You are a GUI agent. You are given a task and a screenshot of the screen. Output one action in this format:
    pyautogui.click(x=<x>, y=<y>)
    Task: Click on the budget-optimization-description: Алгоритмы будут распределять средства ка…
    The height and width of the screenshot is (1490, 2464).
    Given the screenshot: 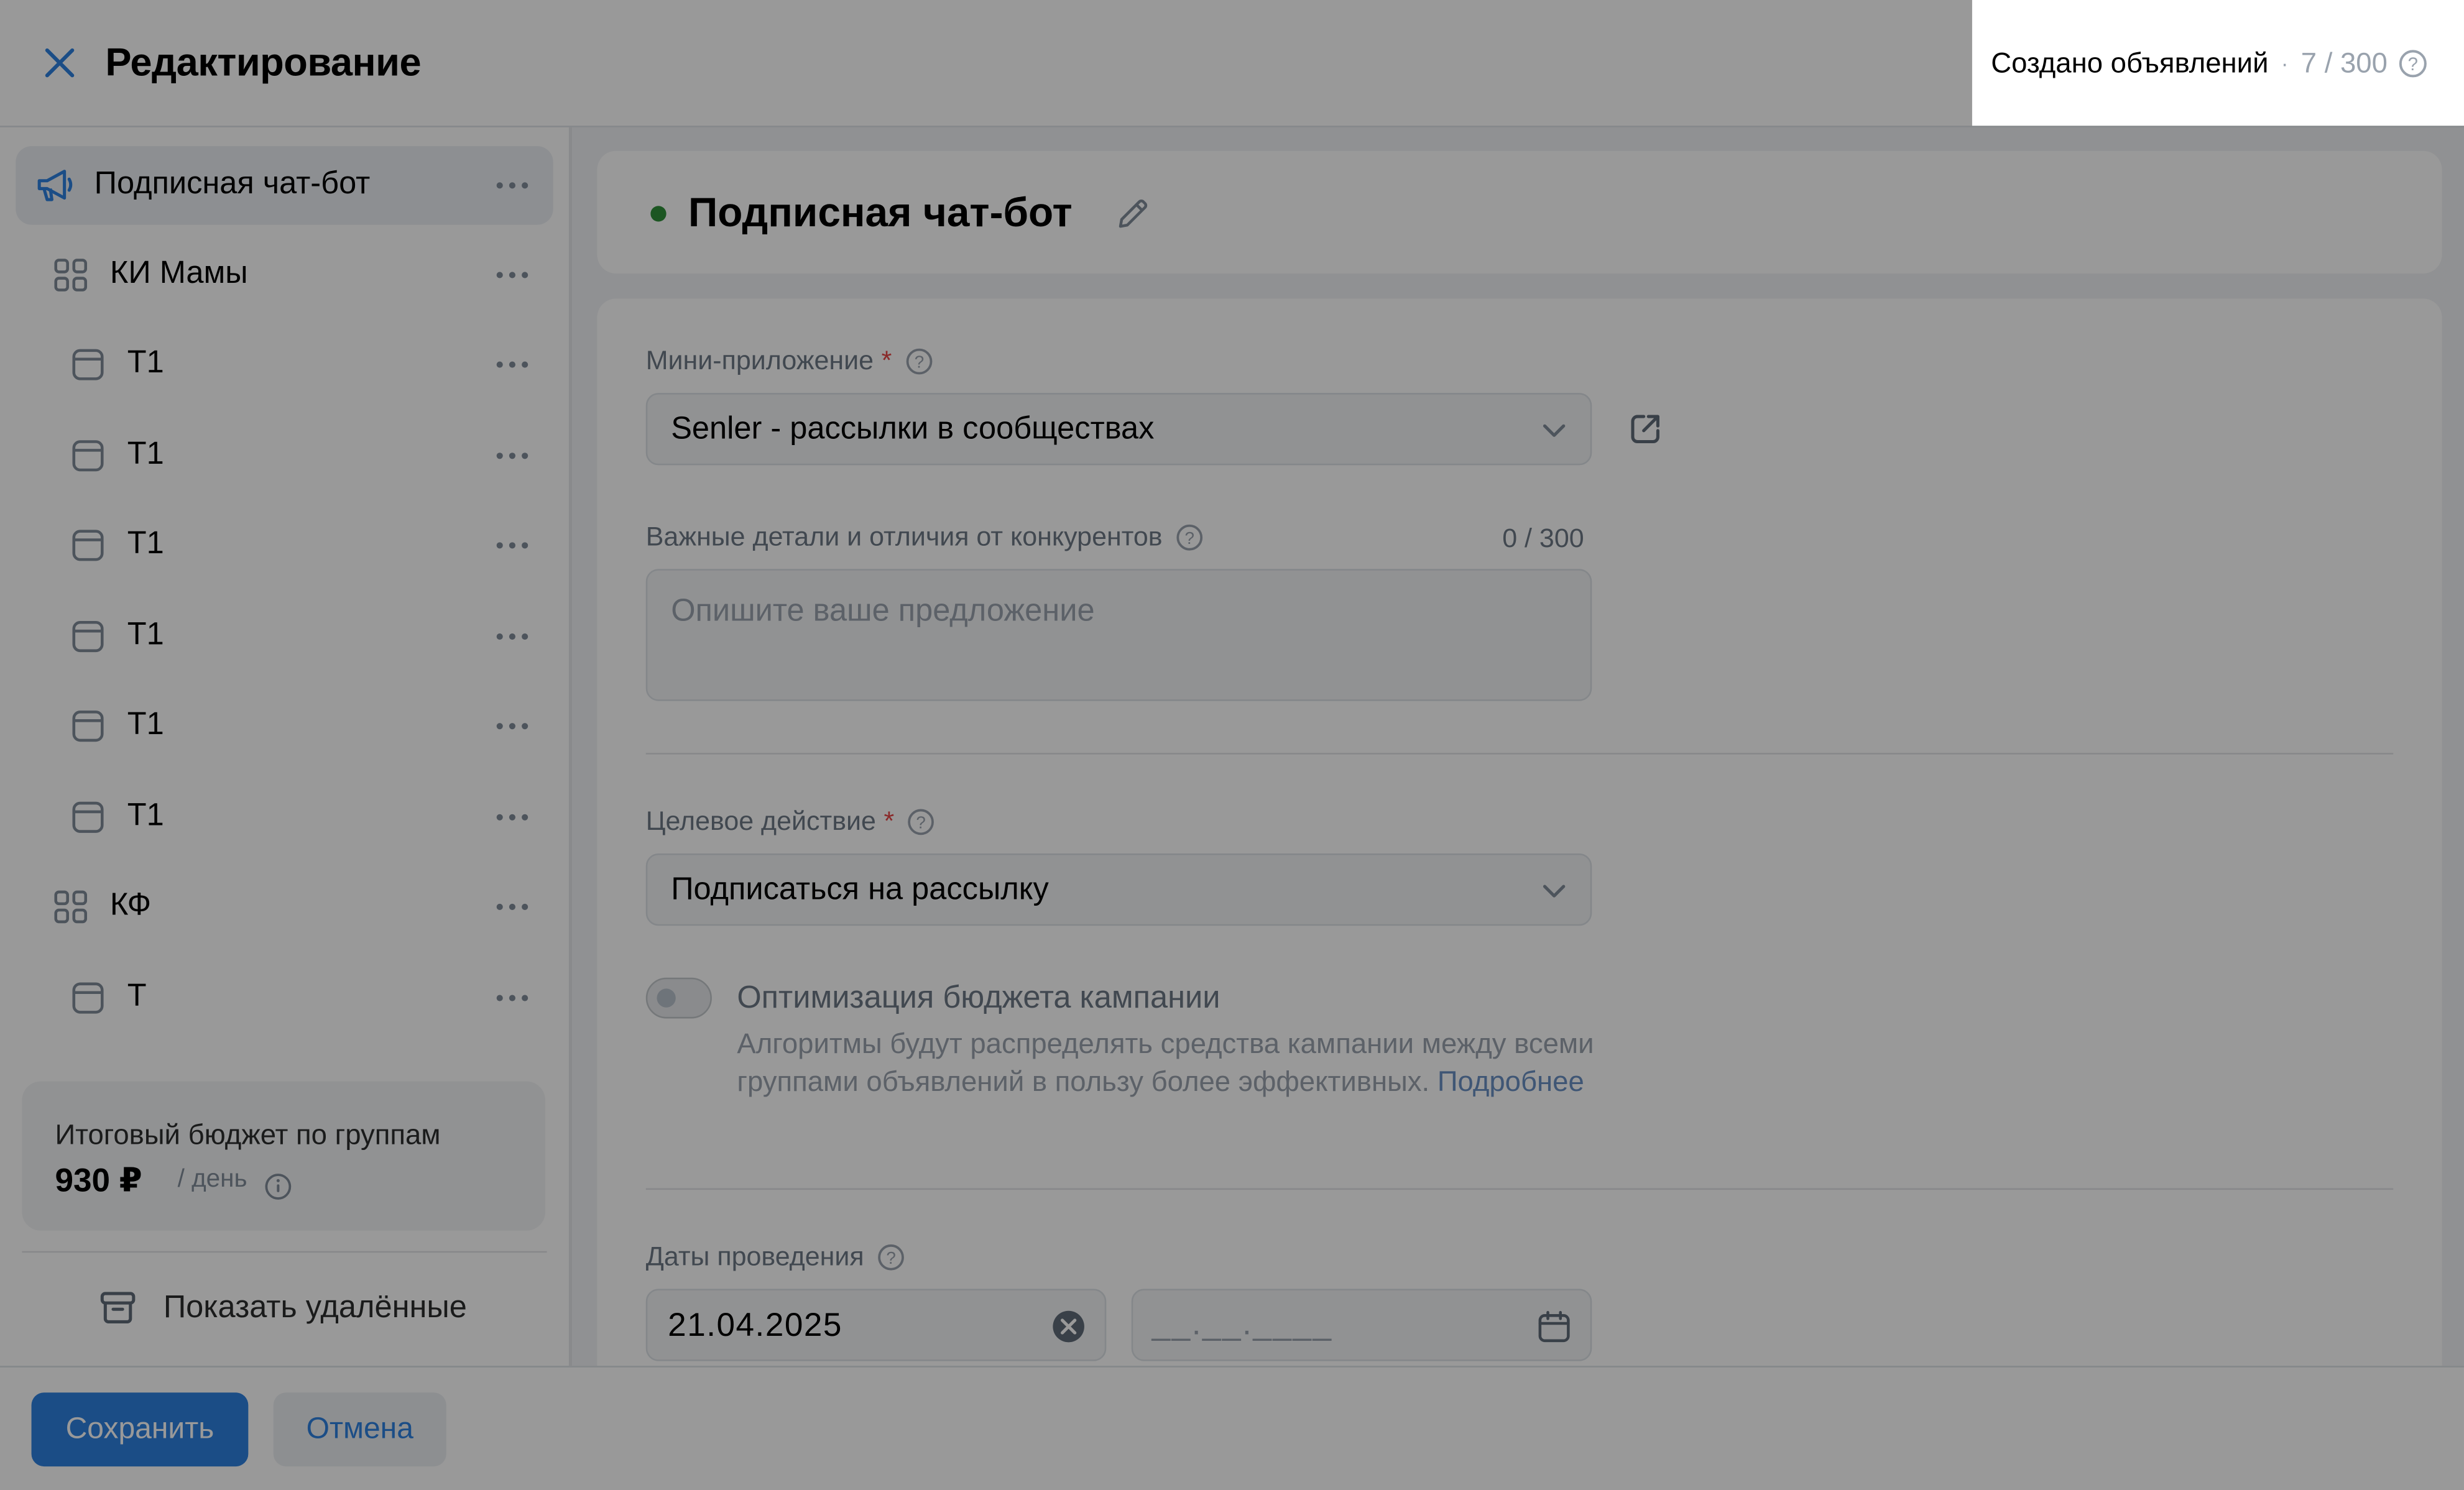 What is the action you would take?
    pyautogui.click(x=1177, y=1062)
    